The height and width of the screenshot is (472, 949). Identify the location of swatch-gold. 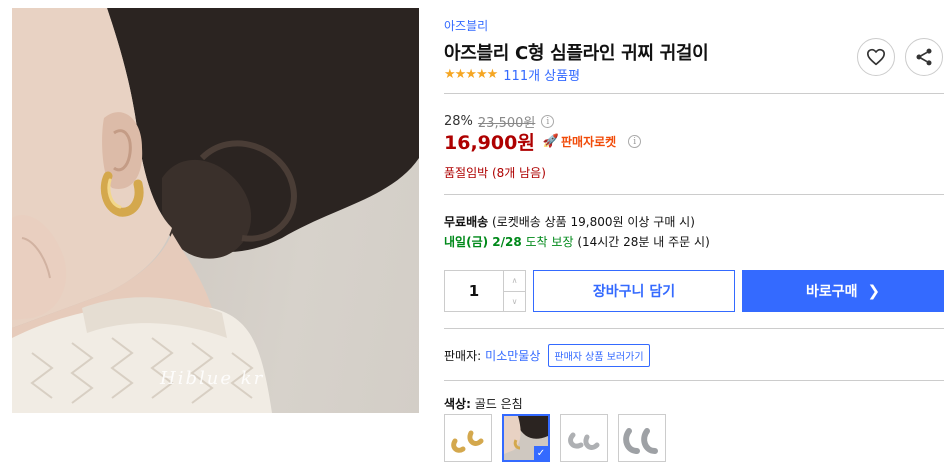
(468, 438).